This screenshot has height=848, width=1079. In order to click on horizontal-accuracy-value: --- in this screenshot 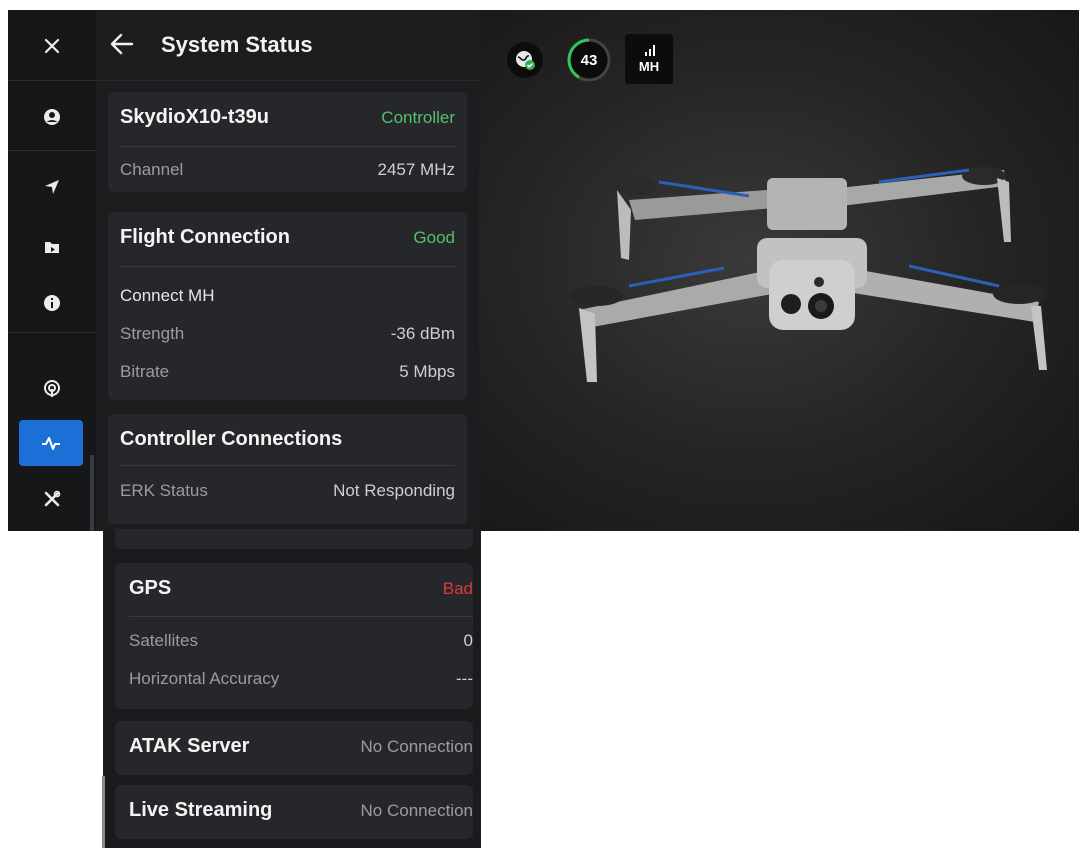, I will do `click(464, 678)`.